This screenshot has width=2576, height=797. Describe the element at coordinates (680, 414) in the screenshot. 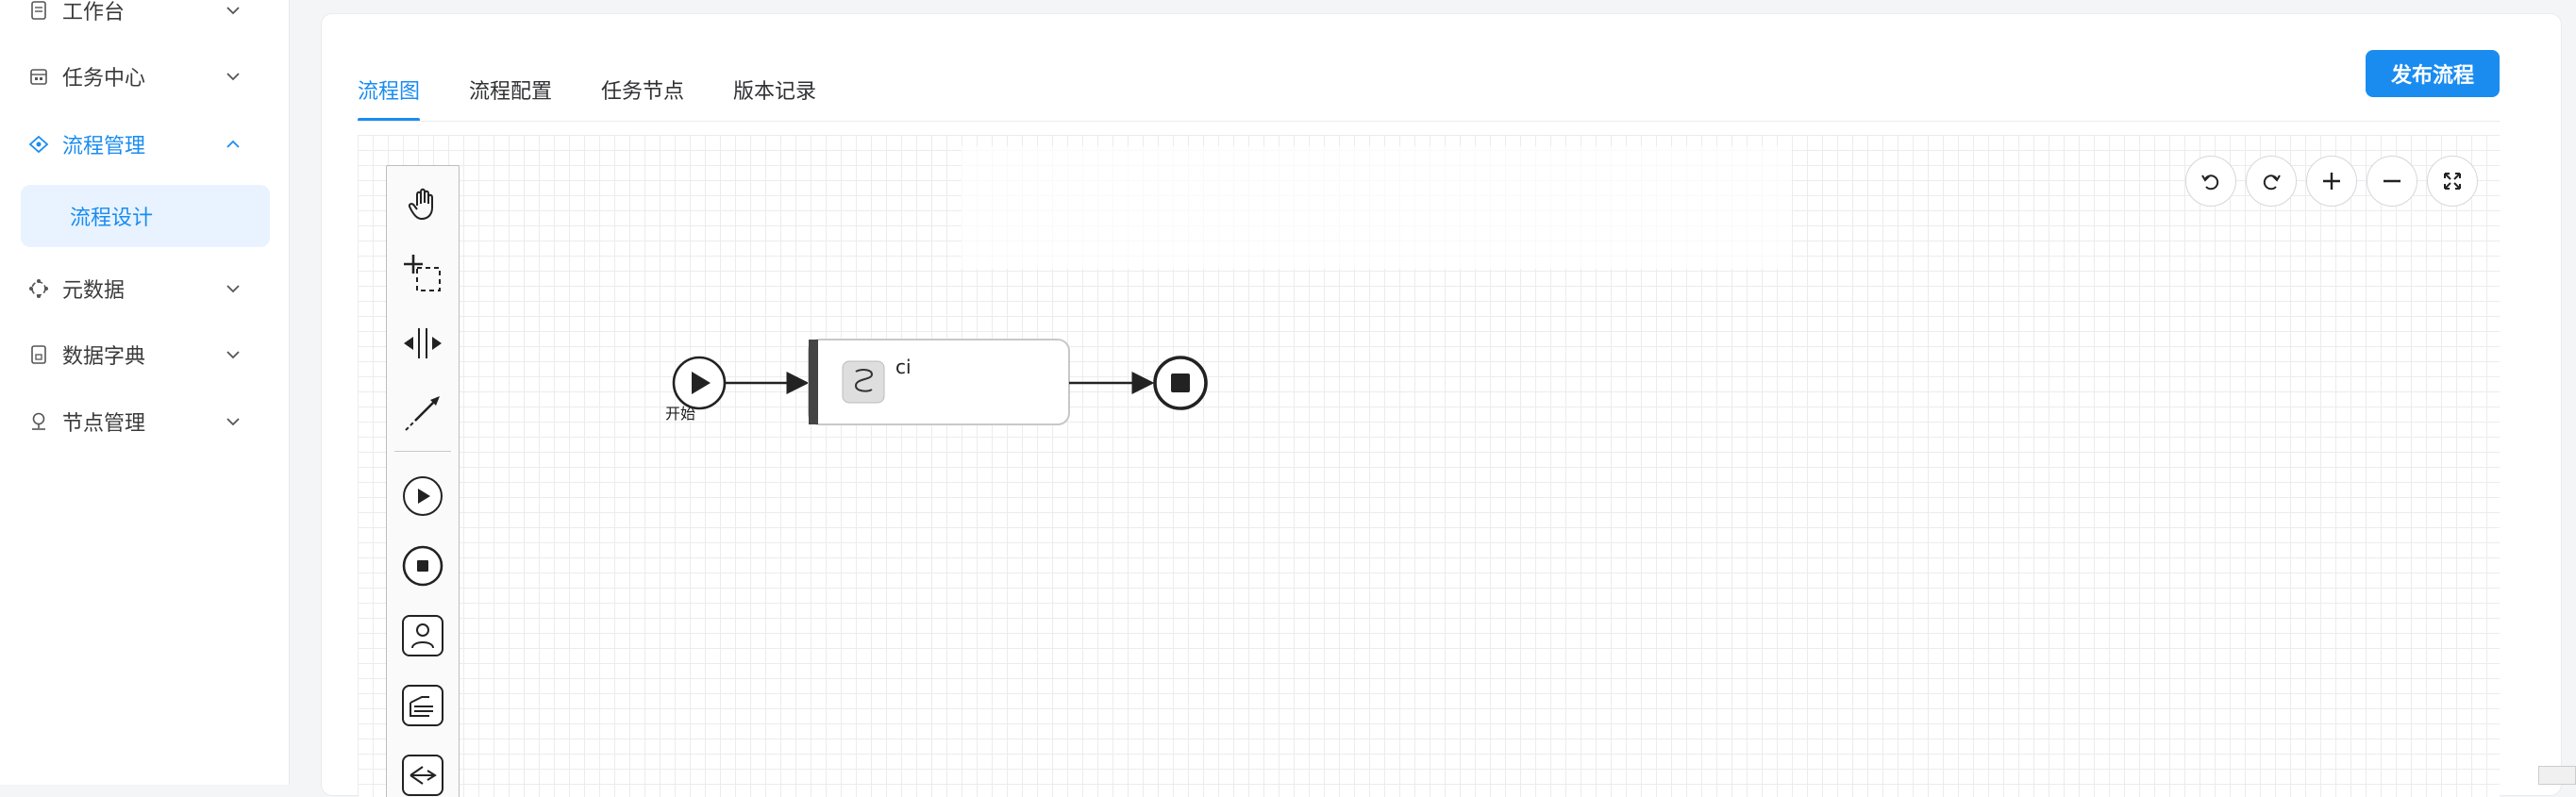

I see `start-event-label: 开始` at that location.